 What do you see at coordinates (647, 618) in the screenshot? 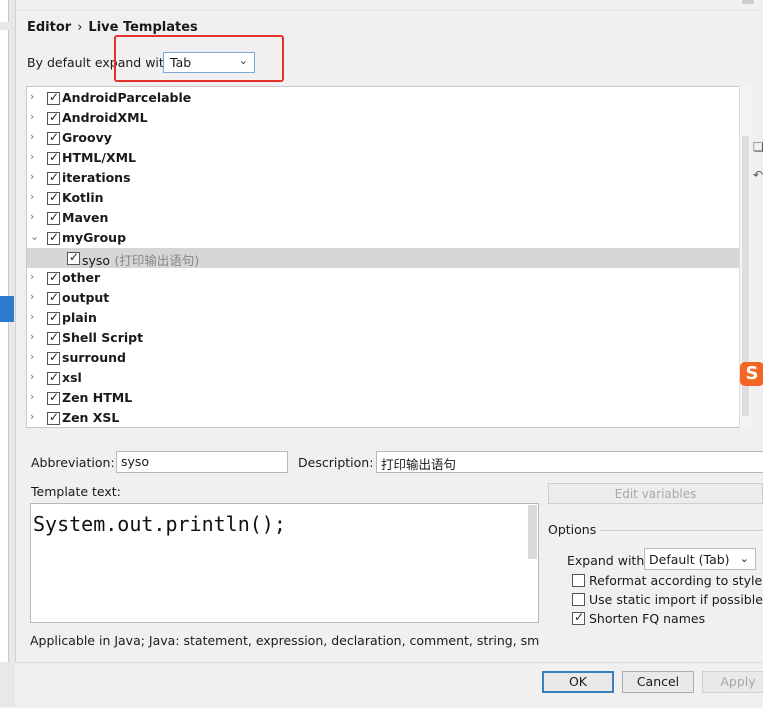
I see `shorten-fq-label: Shorten FQ names` at bounding box center [647, 618].